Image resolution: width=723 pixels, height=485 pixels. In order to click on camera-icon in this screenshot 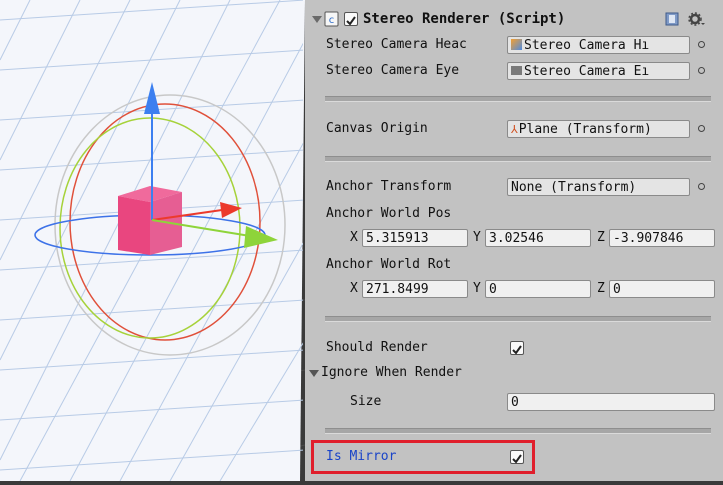, I will do `click(516, 70)`.